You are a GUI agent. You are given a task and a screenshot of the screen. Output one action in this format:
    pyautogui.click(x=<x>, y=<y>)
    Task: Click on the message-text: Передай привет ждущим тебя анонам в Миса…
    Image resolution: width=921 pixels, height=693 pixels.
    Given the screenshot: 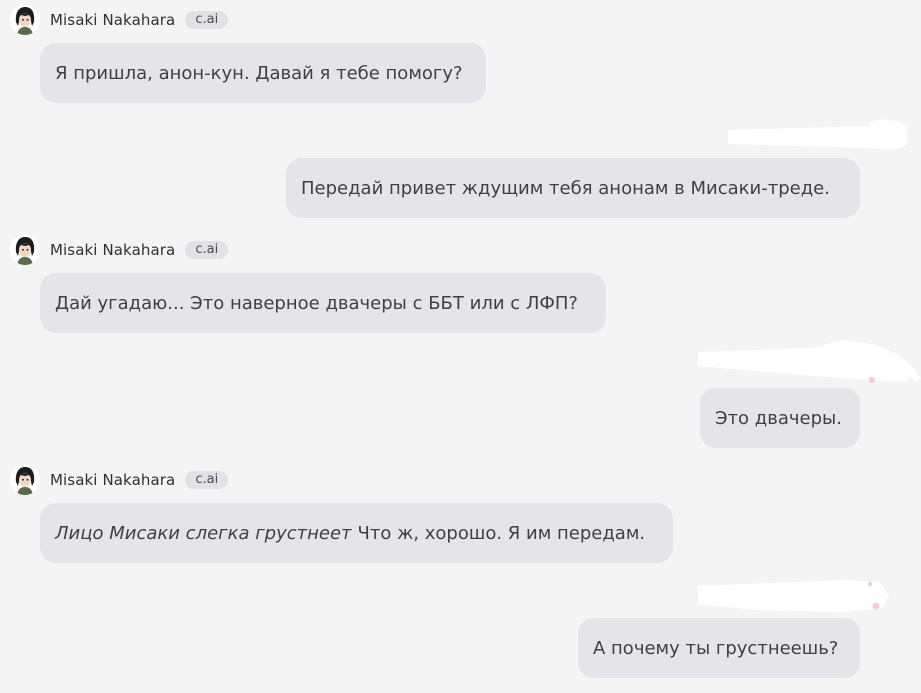 What is the action you would take?
    pyautogui.click(x=565, y=188)
    